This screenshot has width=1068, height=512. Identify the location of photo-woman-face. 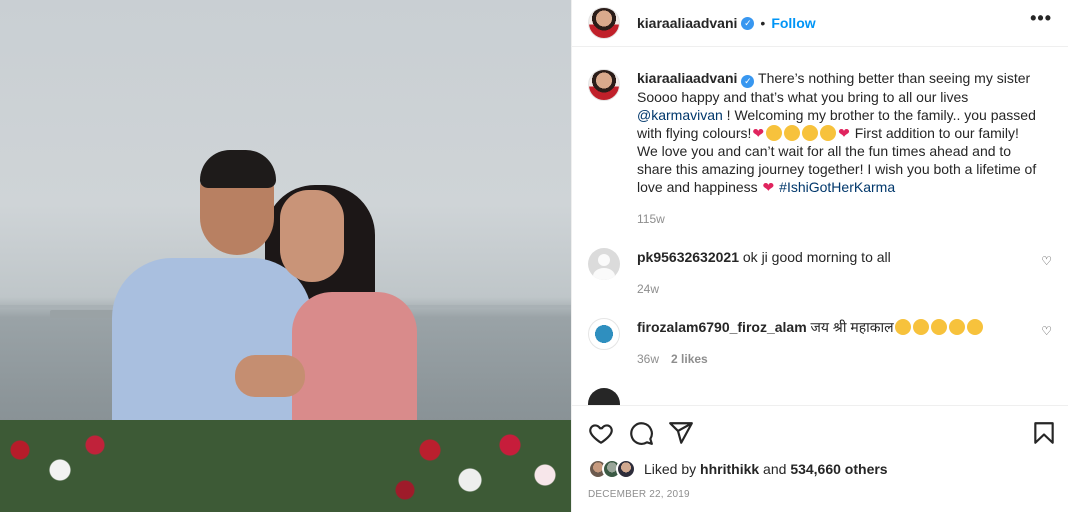
(312, 236).